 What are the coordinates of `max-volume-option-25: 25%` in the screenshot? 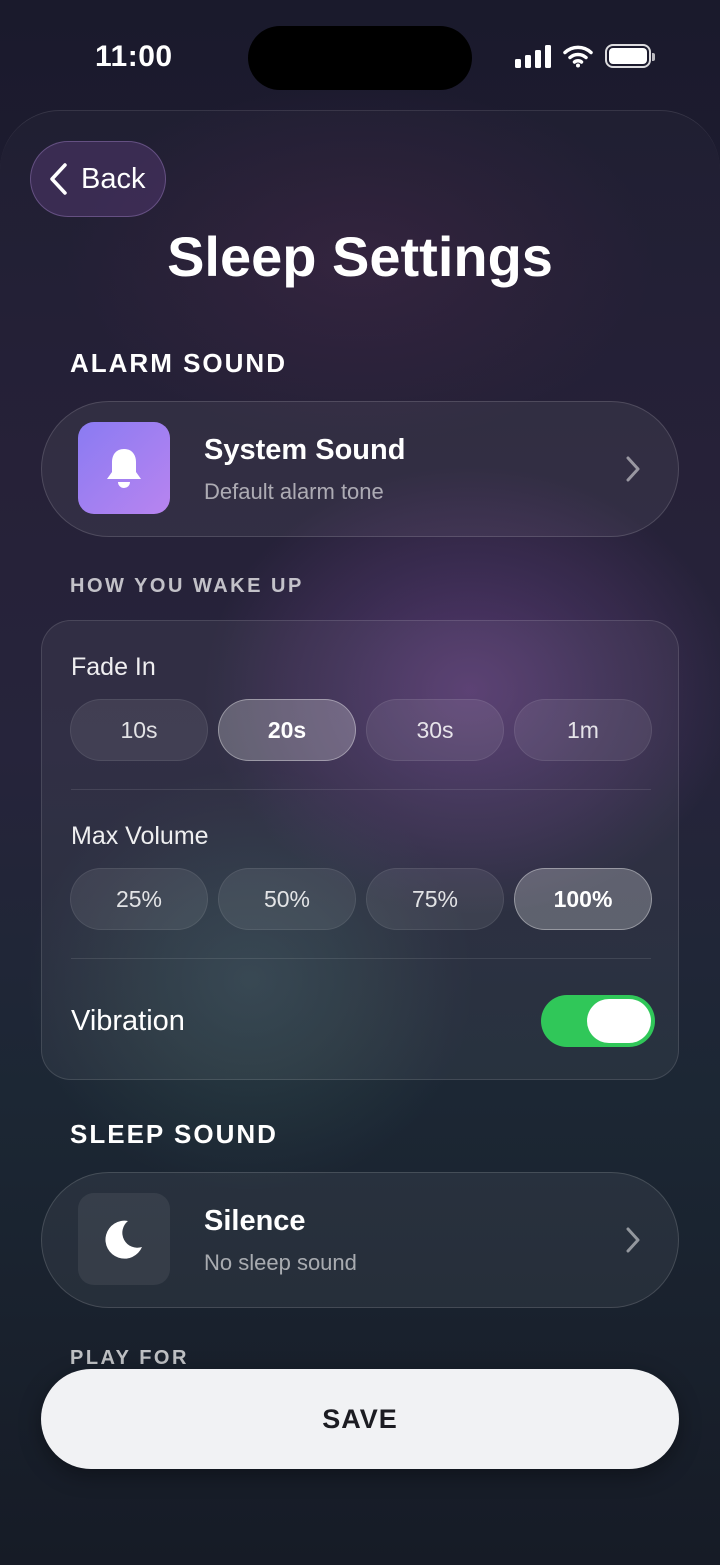 It's located at (139, 899).